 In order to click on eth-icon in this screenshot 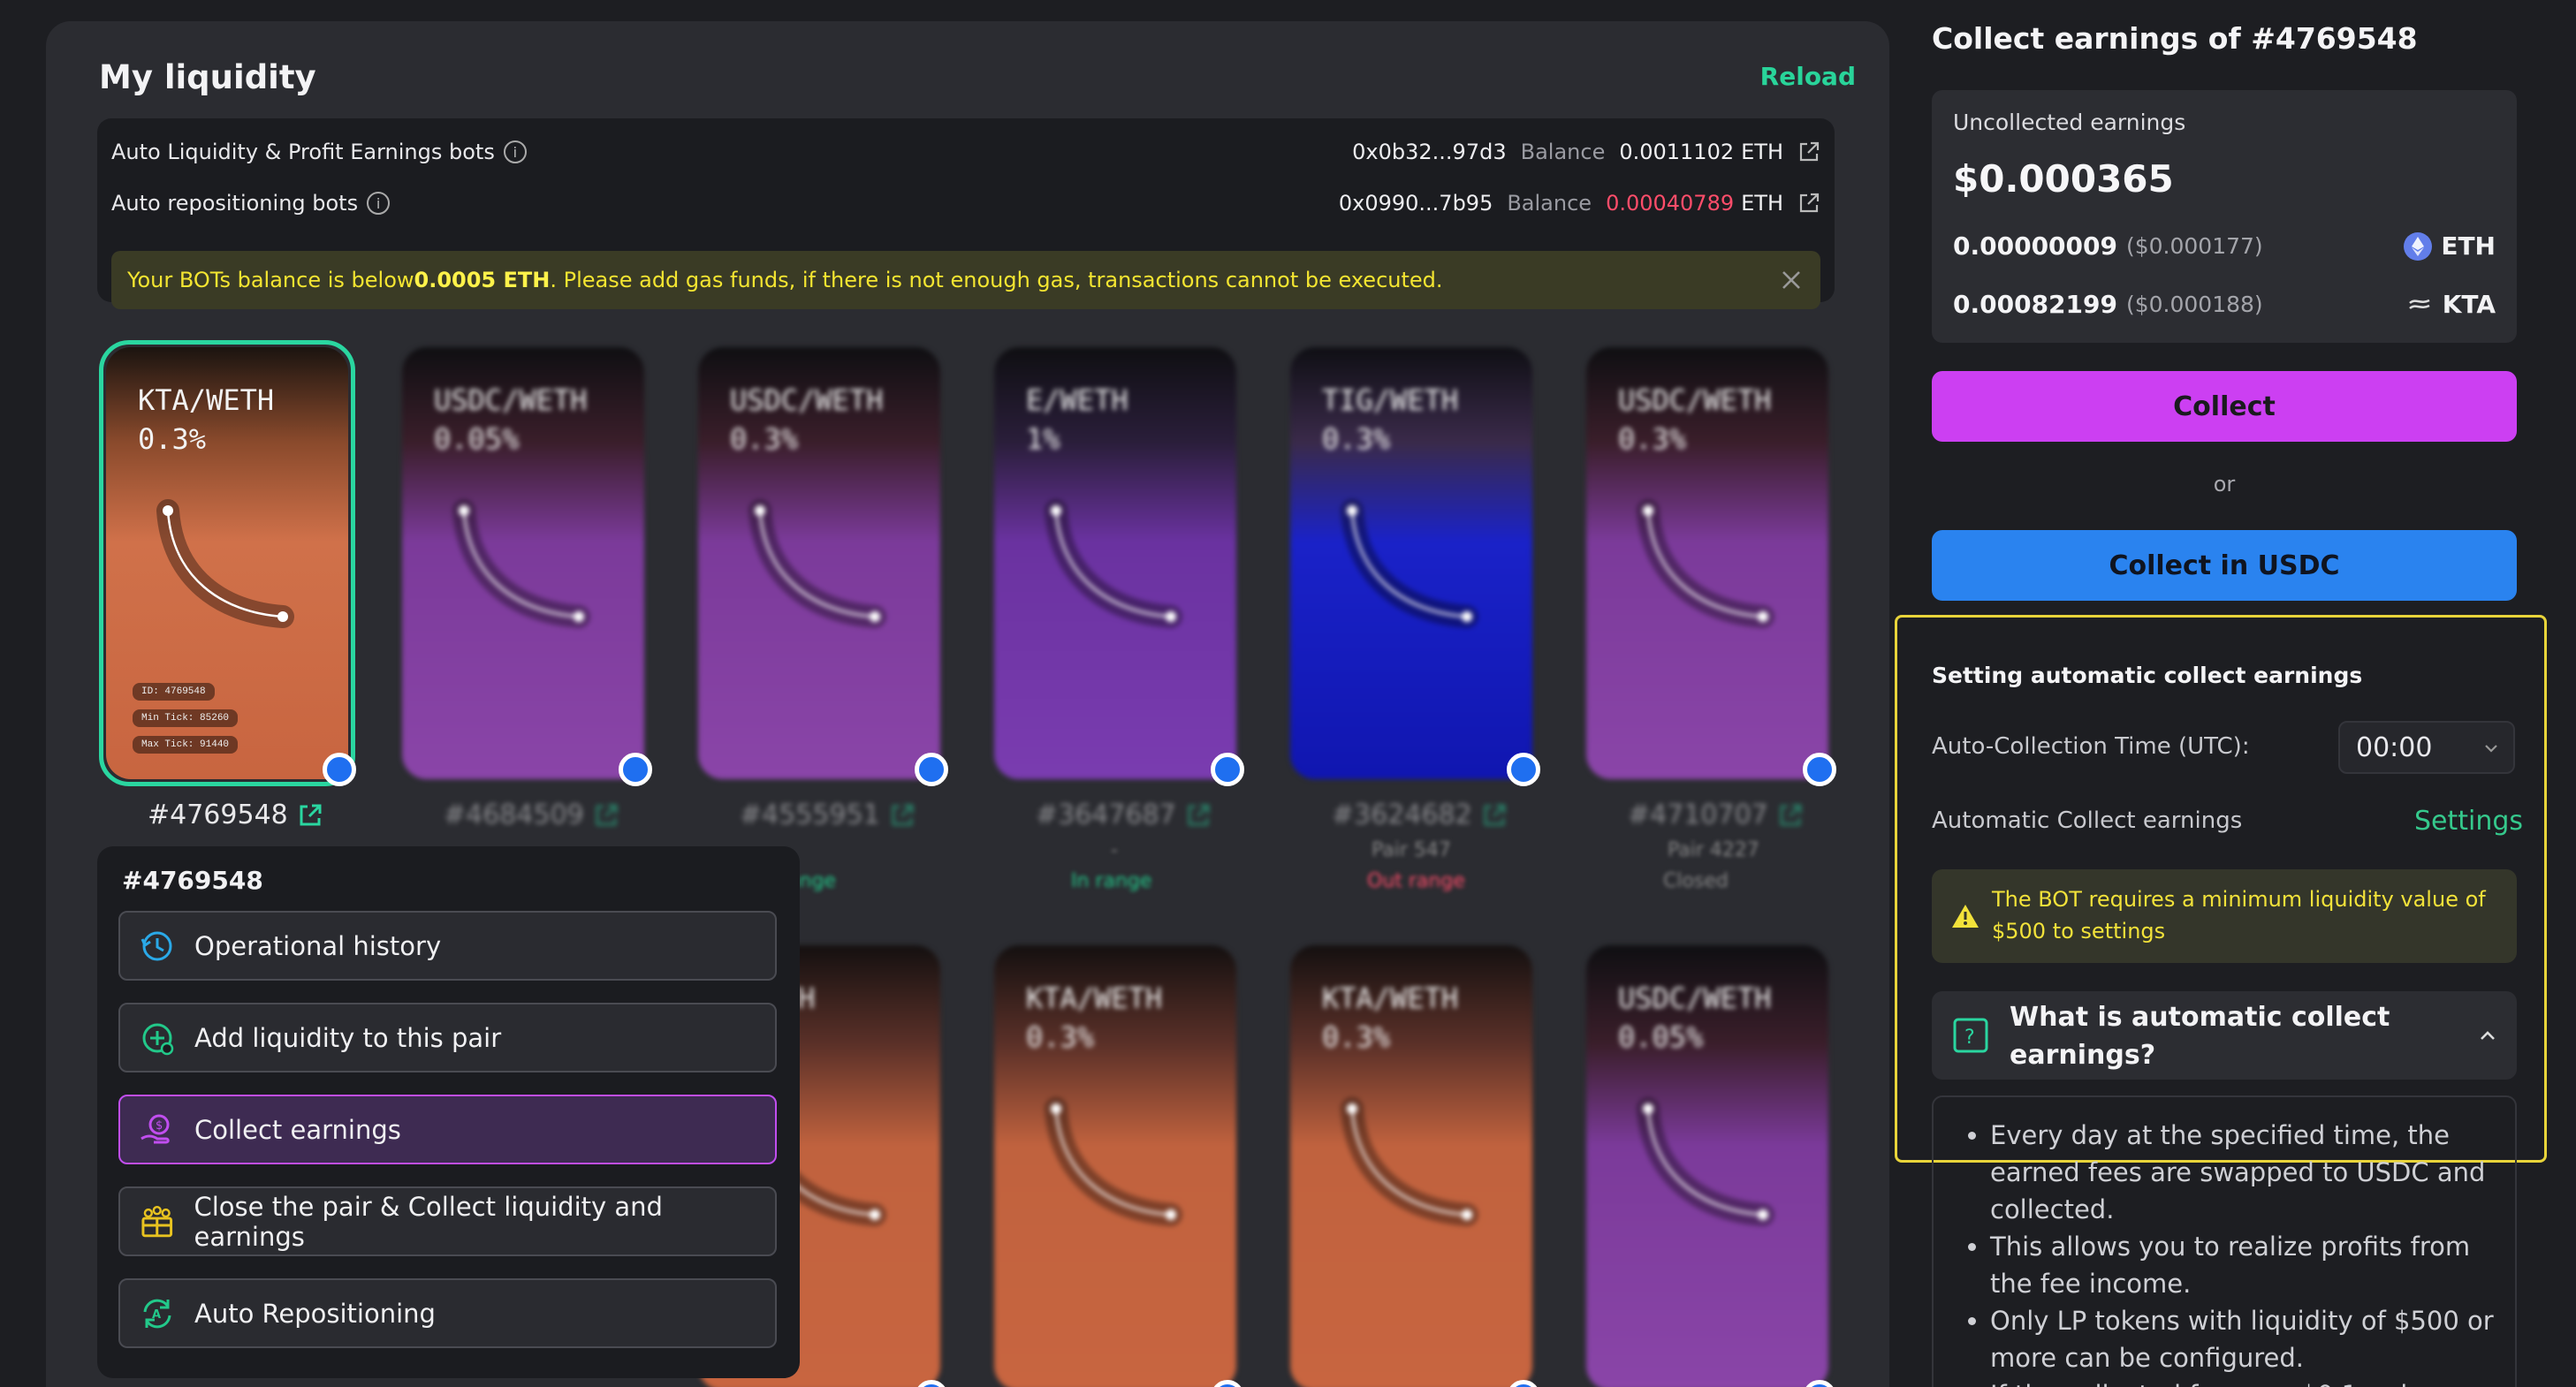, I will do `click(2418, 246)`.